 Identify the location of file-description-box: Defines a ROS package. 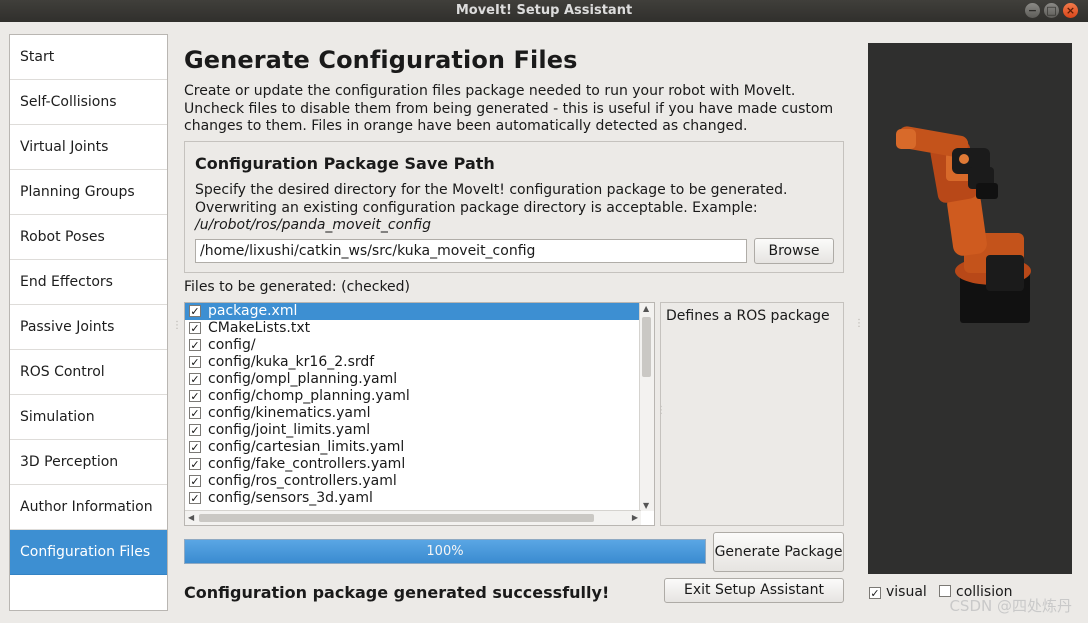
(752, 414).